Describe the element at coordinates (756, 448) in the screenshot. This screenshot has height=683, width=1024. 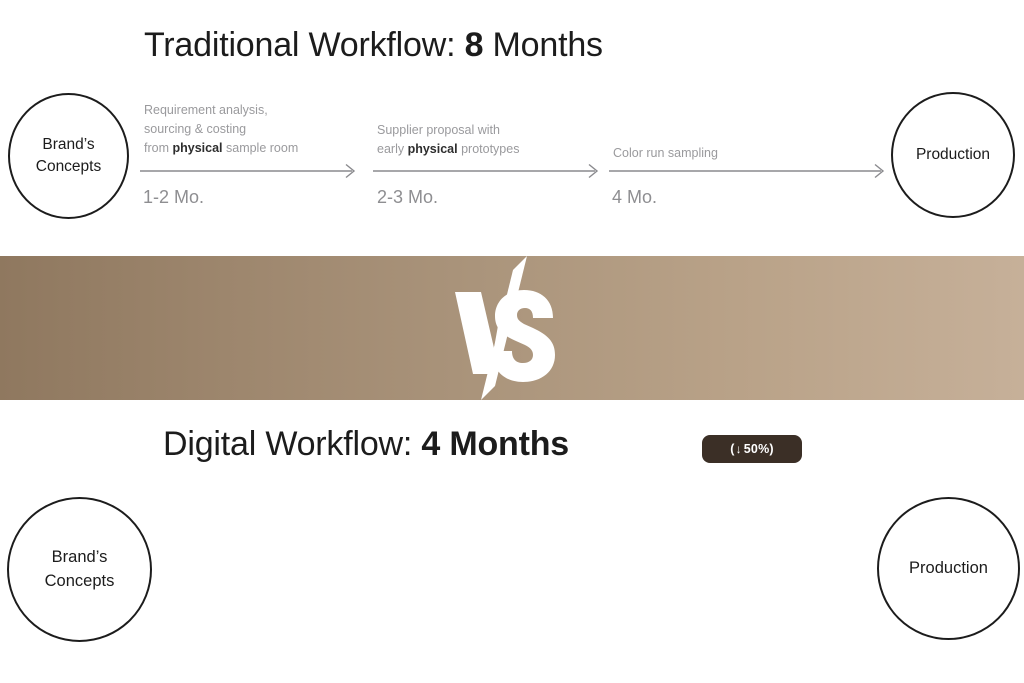
I see `digital-title-badge-value: 50%` at that location.